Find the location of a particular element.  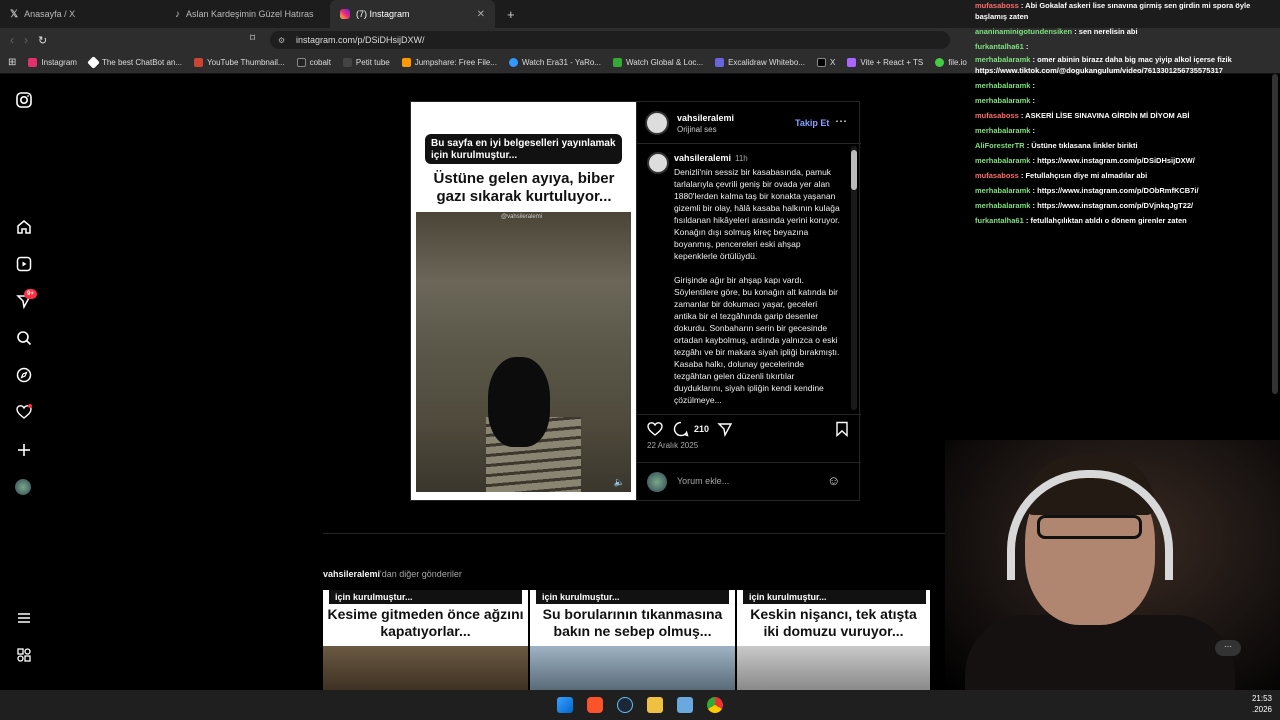

bookmark-item: Instagram is located at coordinates (52, 62).